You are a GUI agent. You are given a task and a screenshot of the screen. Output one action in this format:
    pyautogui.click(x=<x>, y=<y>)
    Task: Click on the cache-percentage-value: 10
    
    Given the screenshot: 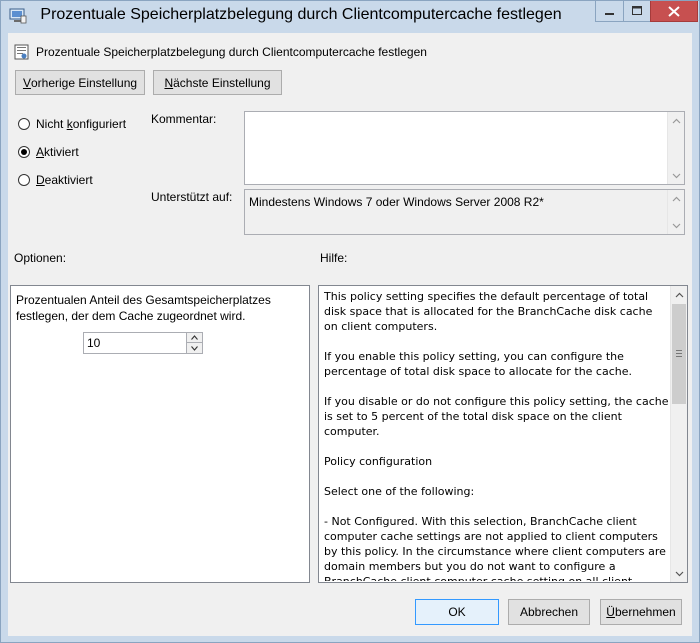 What is the action you would take?
    pyautogui.click(x=93, y=343)
    